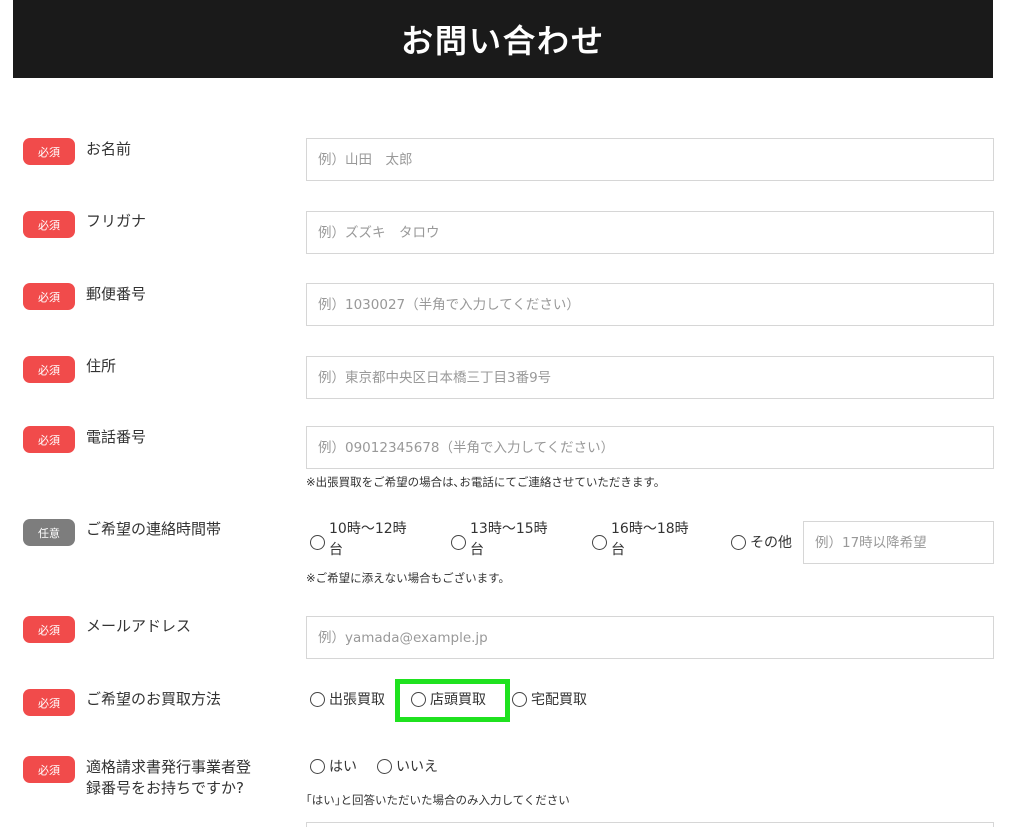  What do you see at coordinates (154, 529) in the screenshot?
I see `contact-time-label: ご希望の連絡時間帯` at bounding box center [154, 529].